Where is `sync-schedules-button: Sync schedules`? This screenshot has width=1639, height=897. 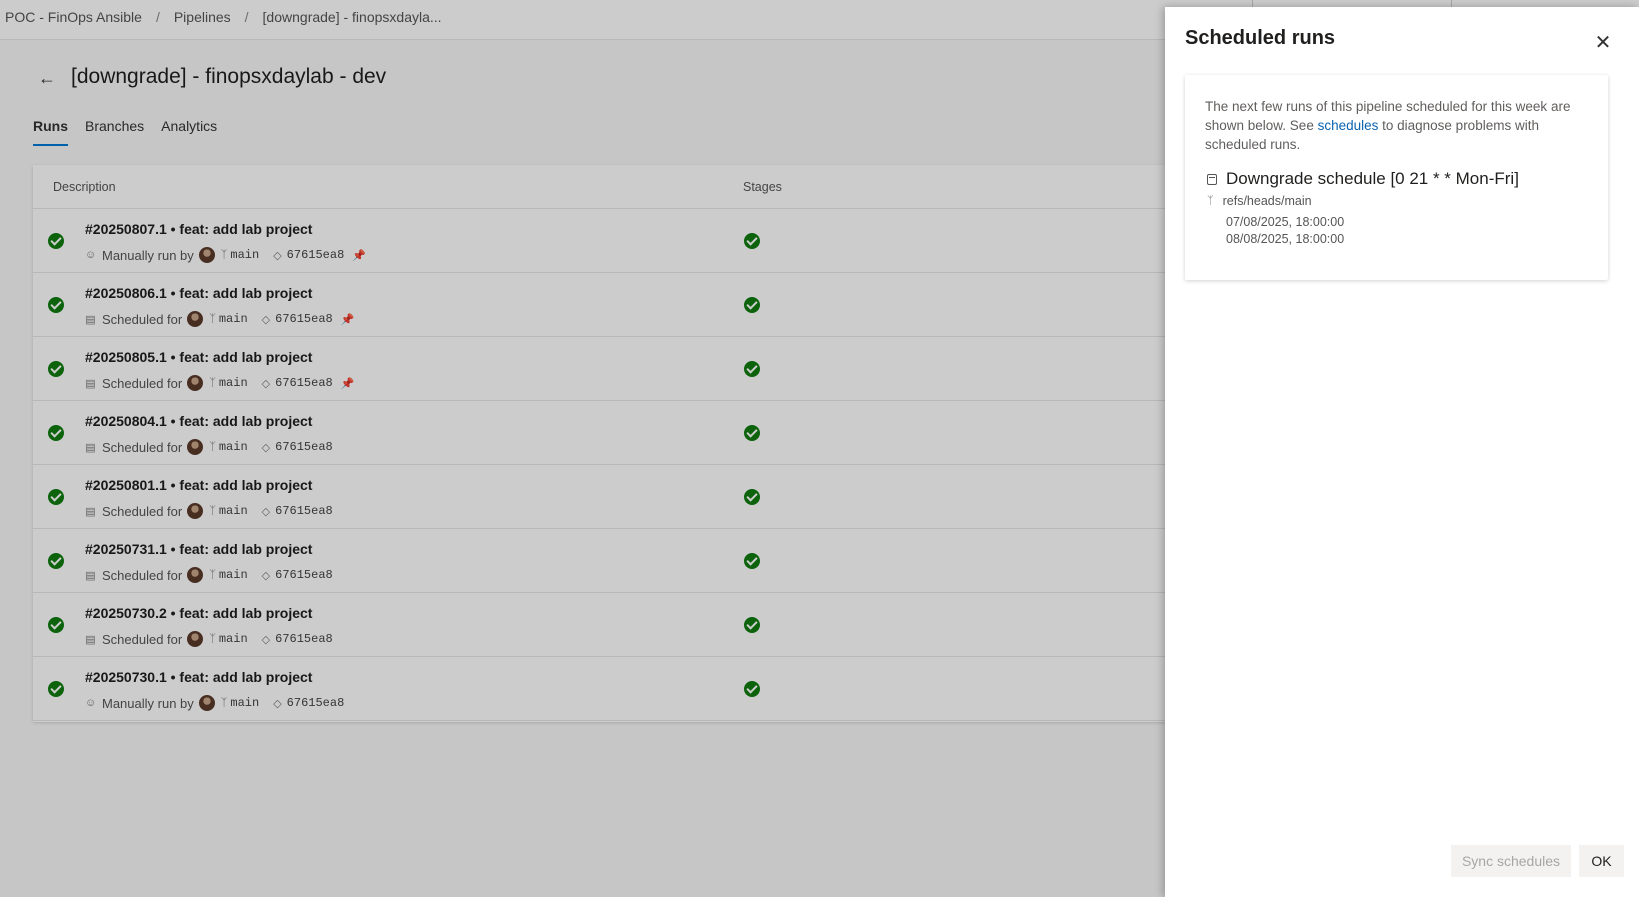
sync-schedules-button: Sync schedules is located at coordinates (1511, 861).